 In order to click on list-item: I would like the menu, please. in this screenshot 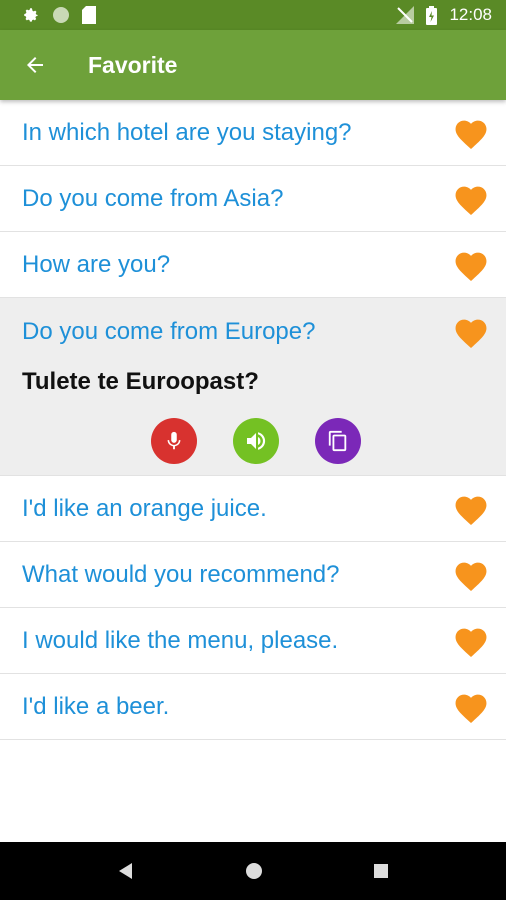, I will do `click(253, 641)`.